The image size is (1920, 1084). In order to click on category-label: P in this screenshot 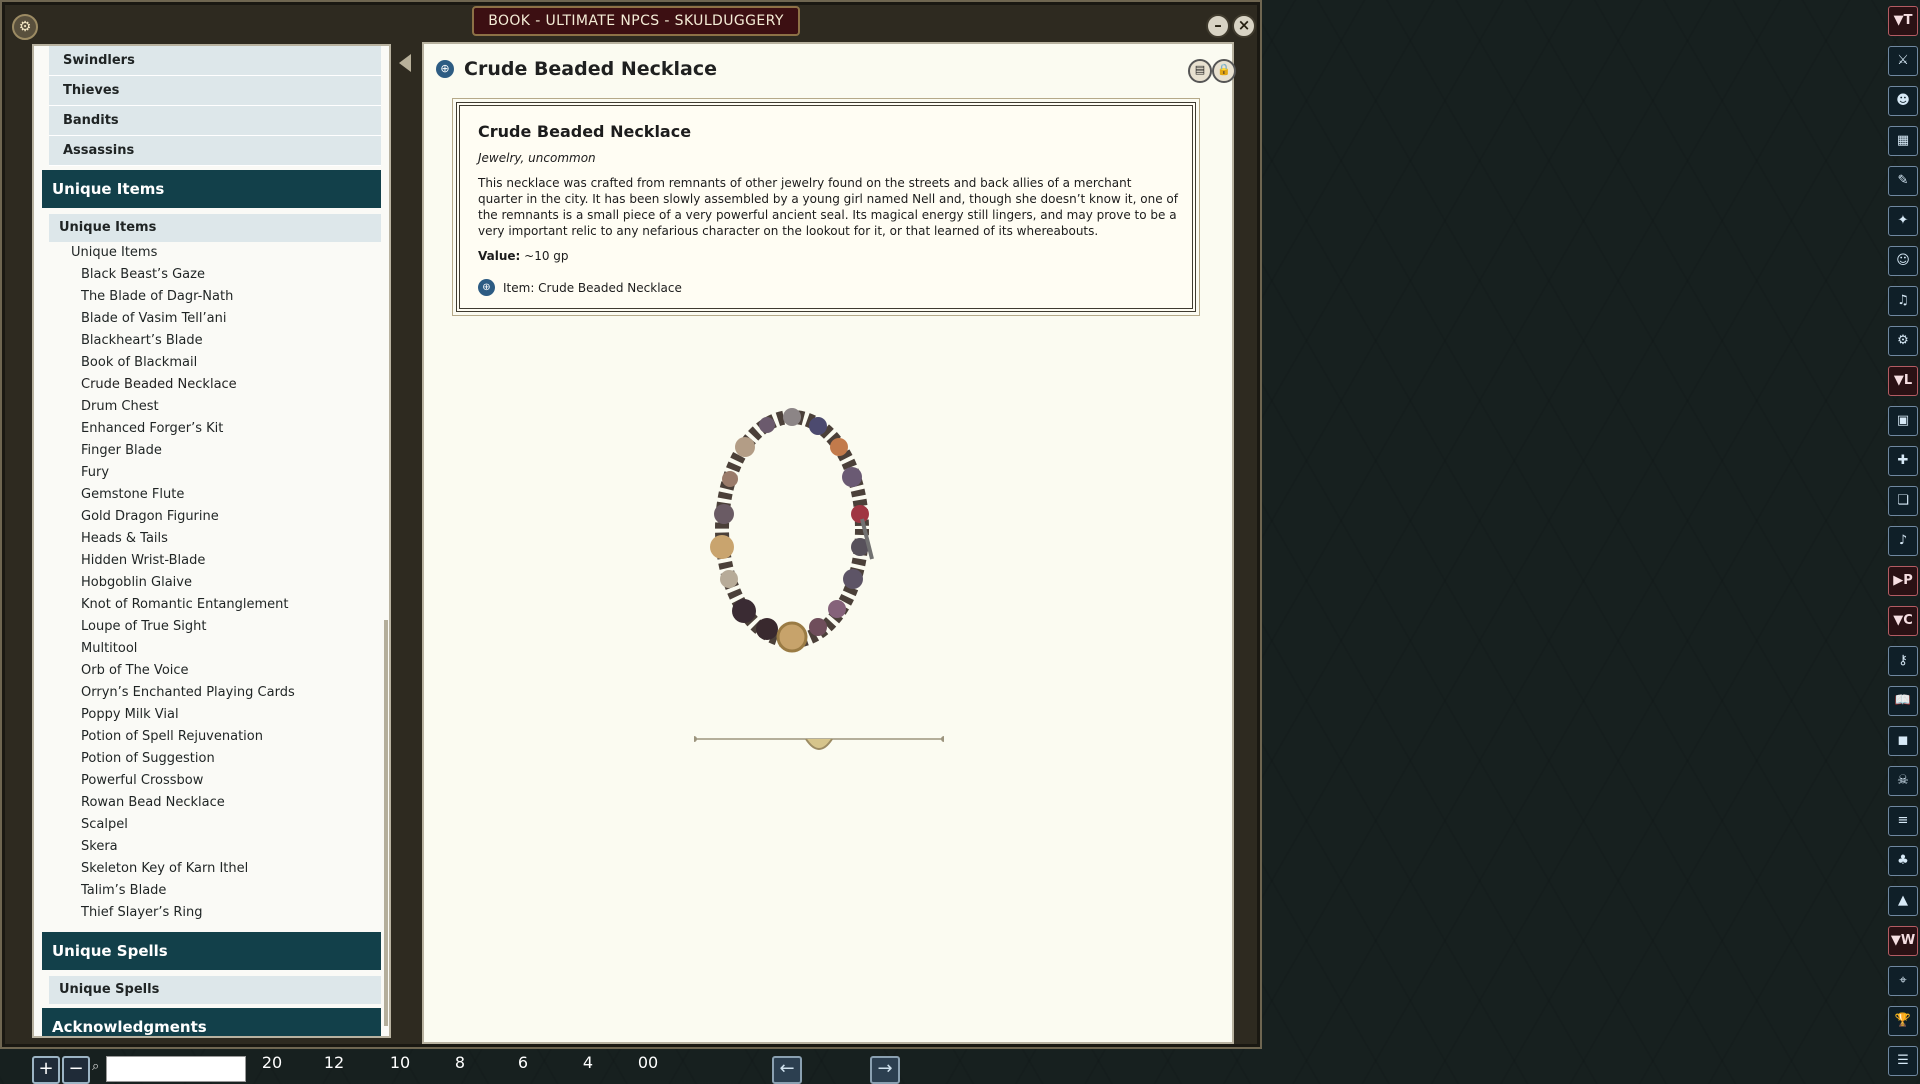, I will do `click(1908, 580)`.